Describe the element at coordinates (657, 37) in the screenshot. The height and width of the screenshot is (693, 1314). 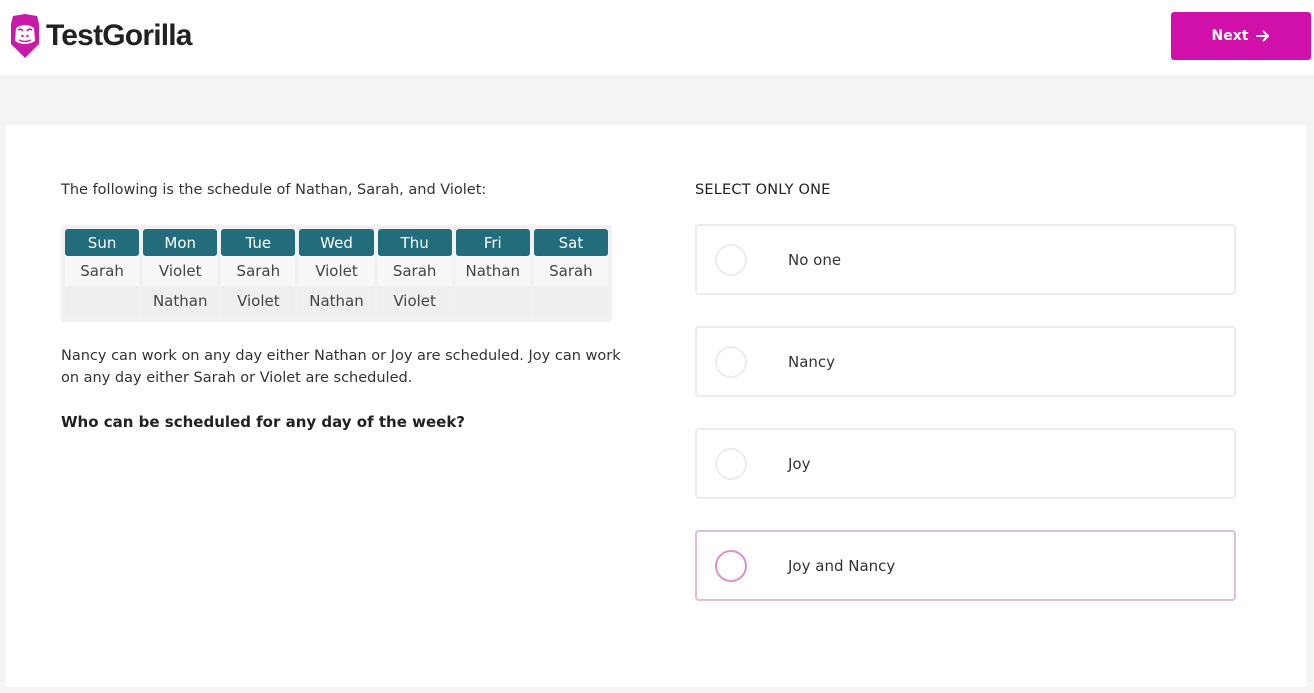
I see `top-bar: TestGorilla Next` at that location.